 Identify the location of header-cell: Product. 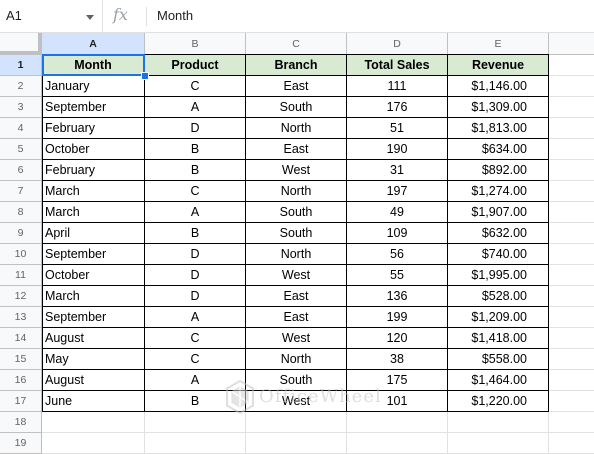
(195, 65).